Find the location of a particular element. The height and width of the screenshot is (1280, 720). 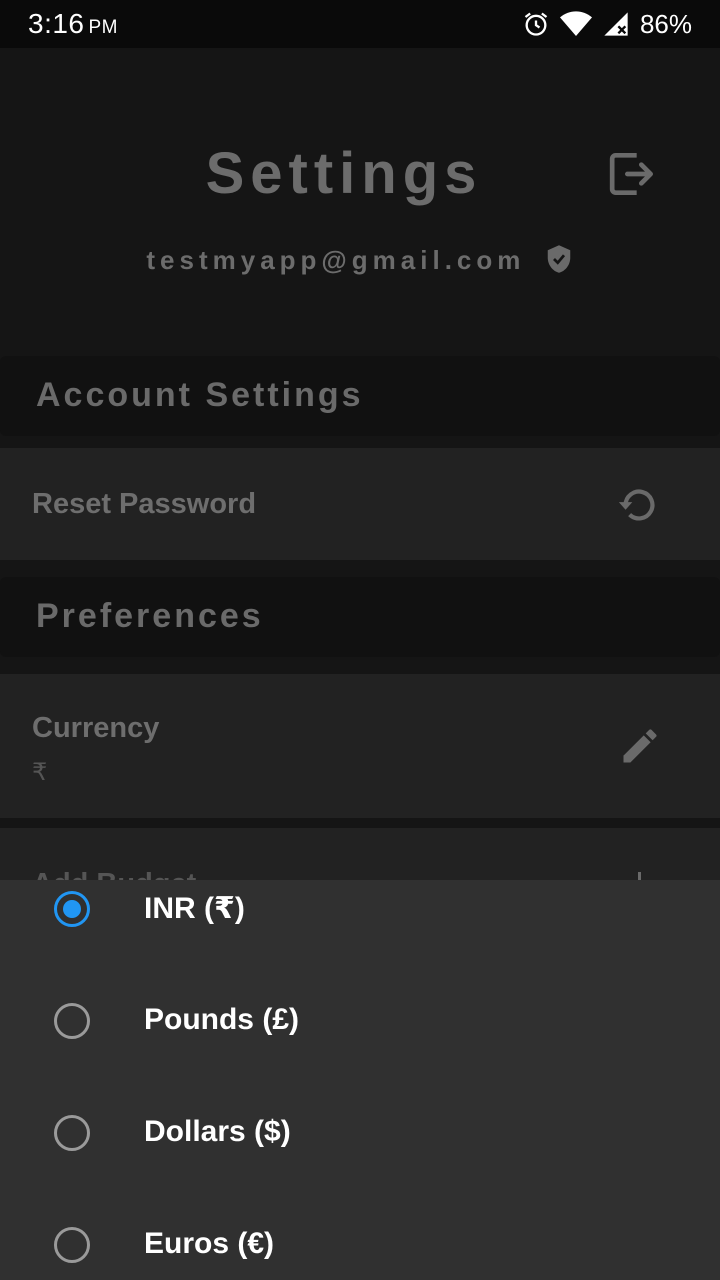

wifi-icon is located at coordinates (575, 24).